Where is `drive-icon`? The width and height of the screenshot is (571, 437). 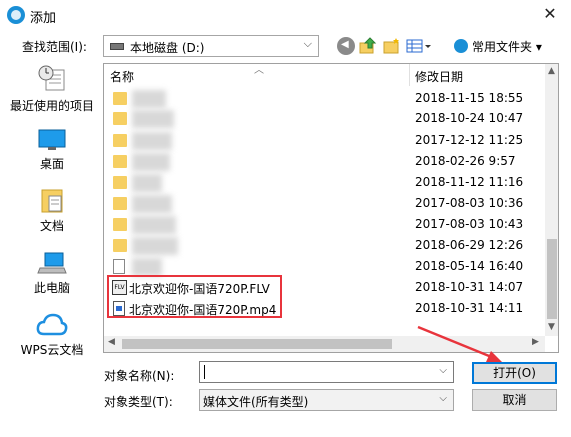
drive-icon is located at coordinates (117, 46).